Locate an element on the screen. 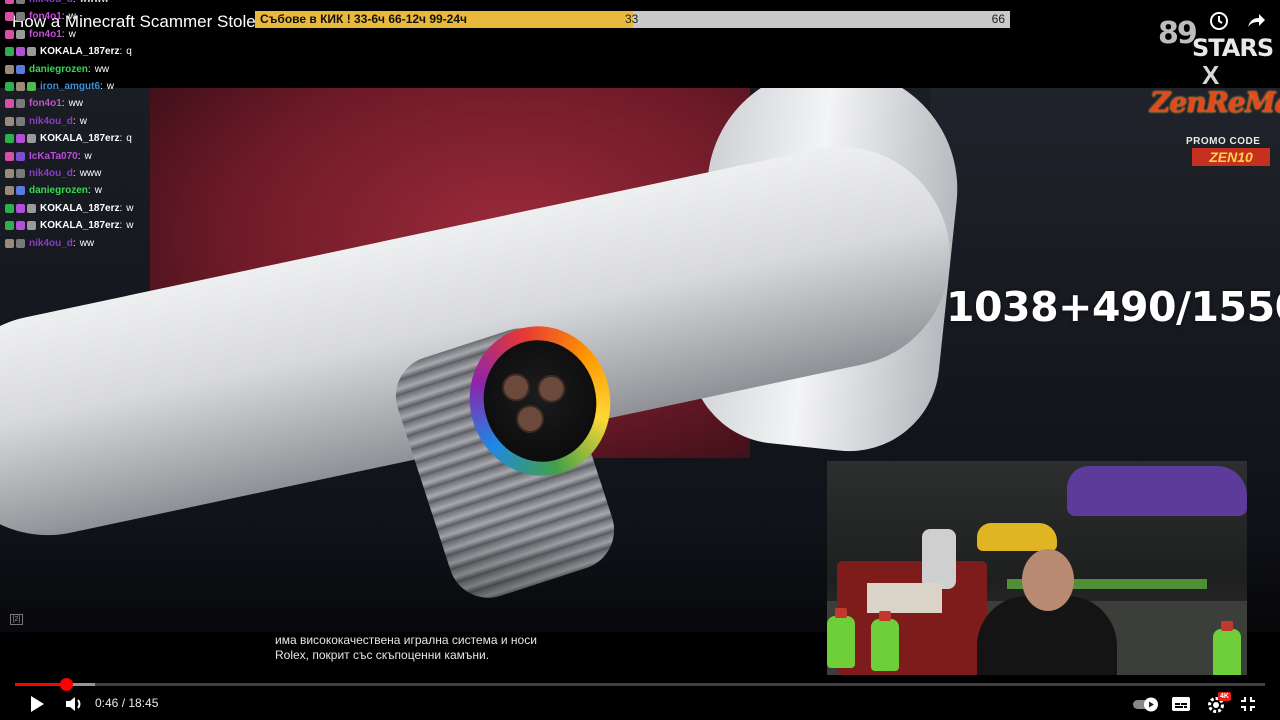 This screenshot has height=720, width=1280. chat-message: nik4ou_d: www is located at coordinates (53, 173).